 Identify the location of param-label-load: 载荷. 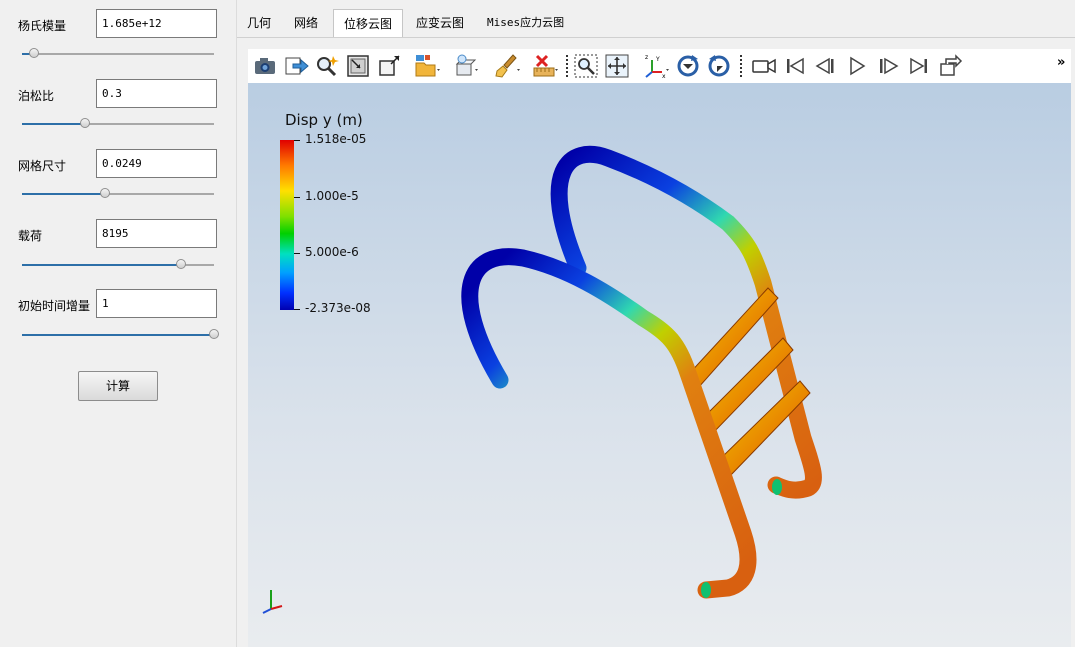
(30, 236).